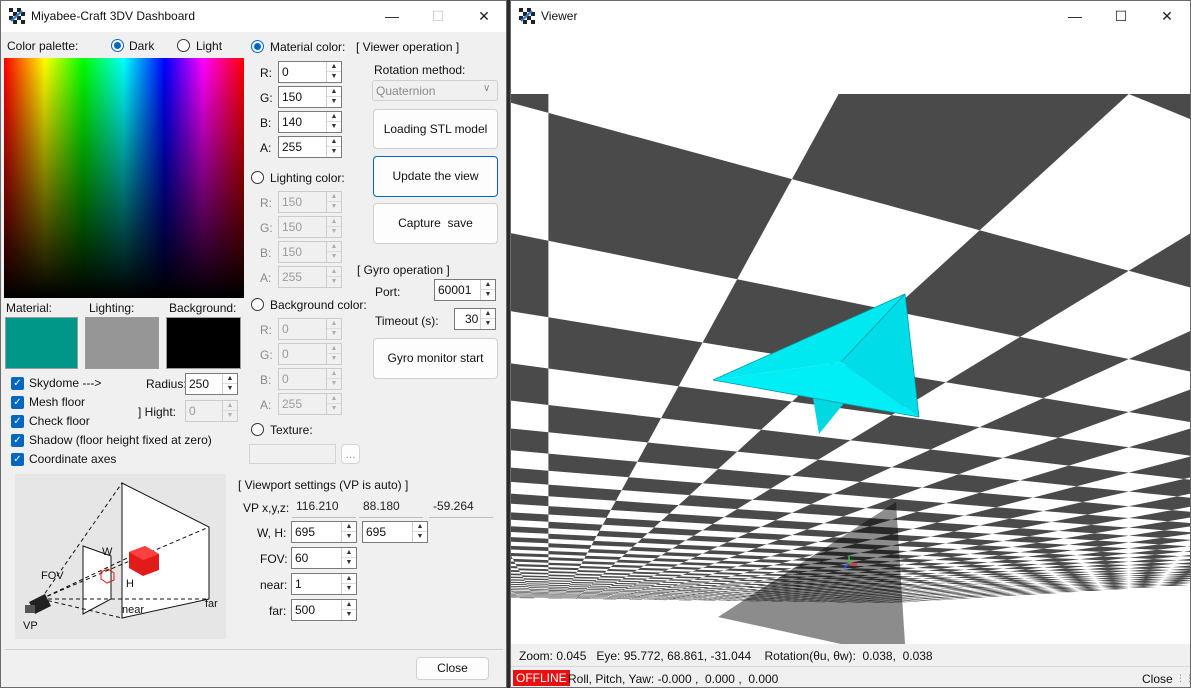  Describe the element at coordinates (310, 329) in the screenshot. I see `background-r-stepper: 0 ▲ ▼` at that location.